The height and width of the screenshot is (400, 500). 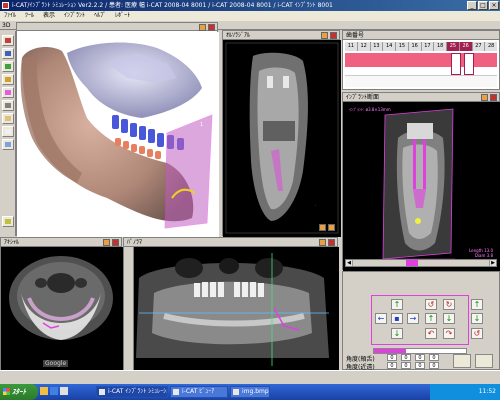 I want to click on tooth-number: 14, so click(x=389, y=46).